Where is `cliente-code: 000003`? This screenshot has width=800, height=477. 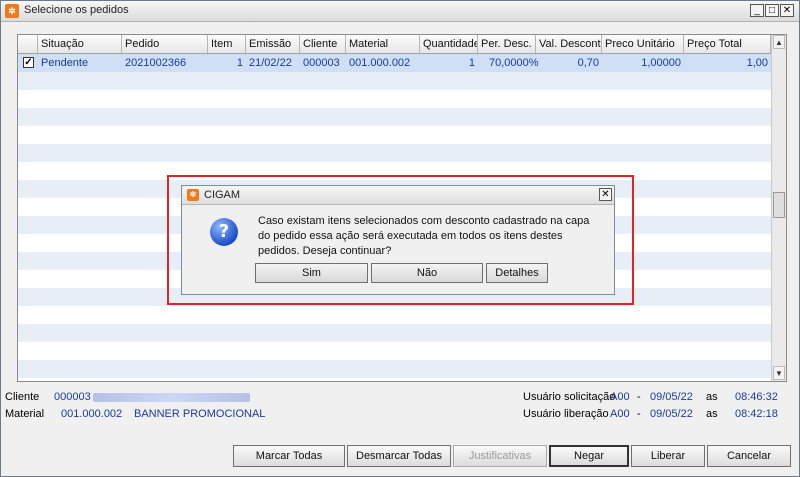 cliente-code: 000003 is located at coordinates (72, 397).